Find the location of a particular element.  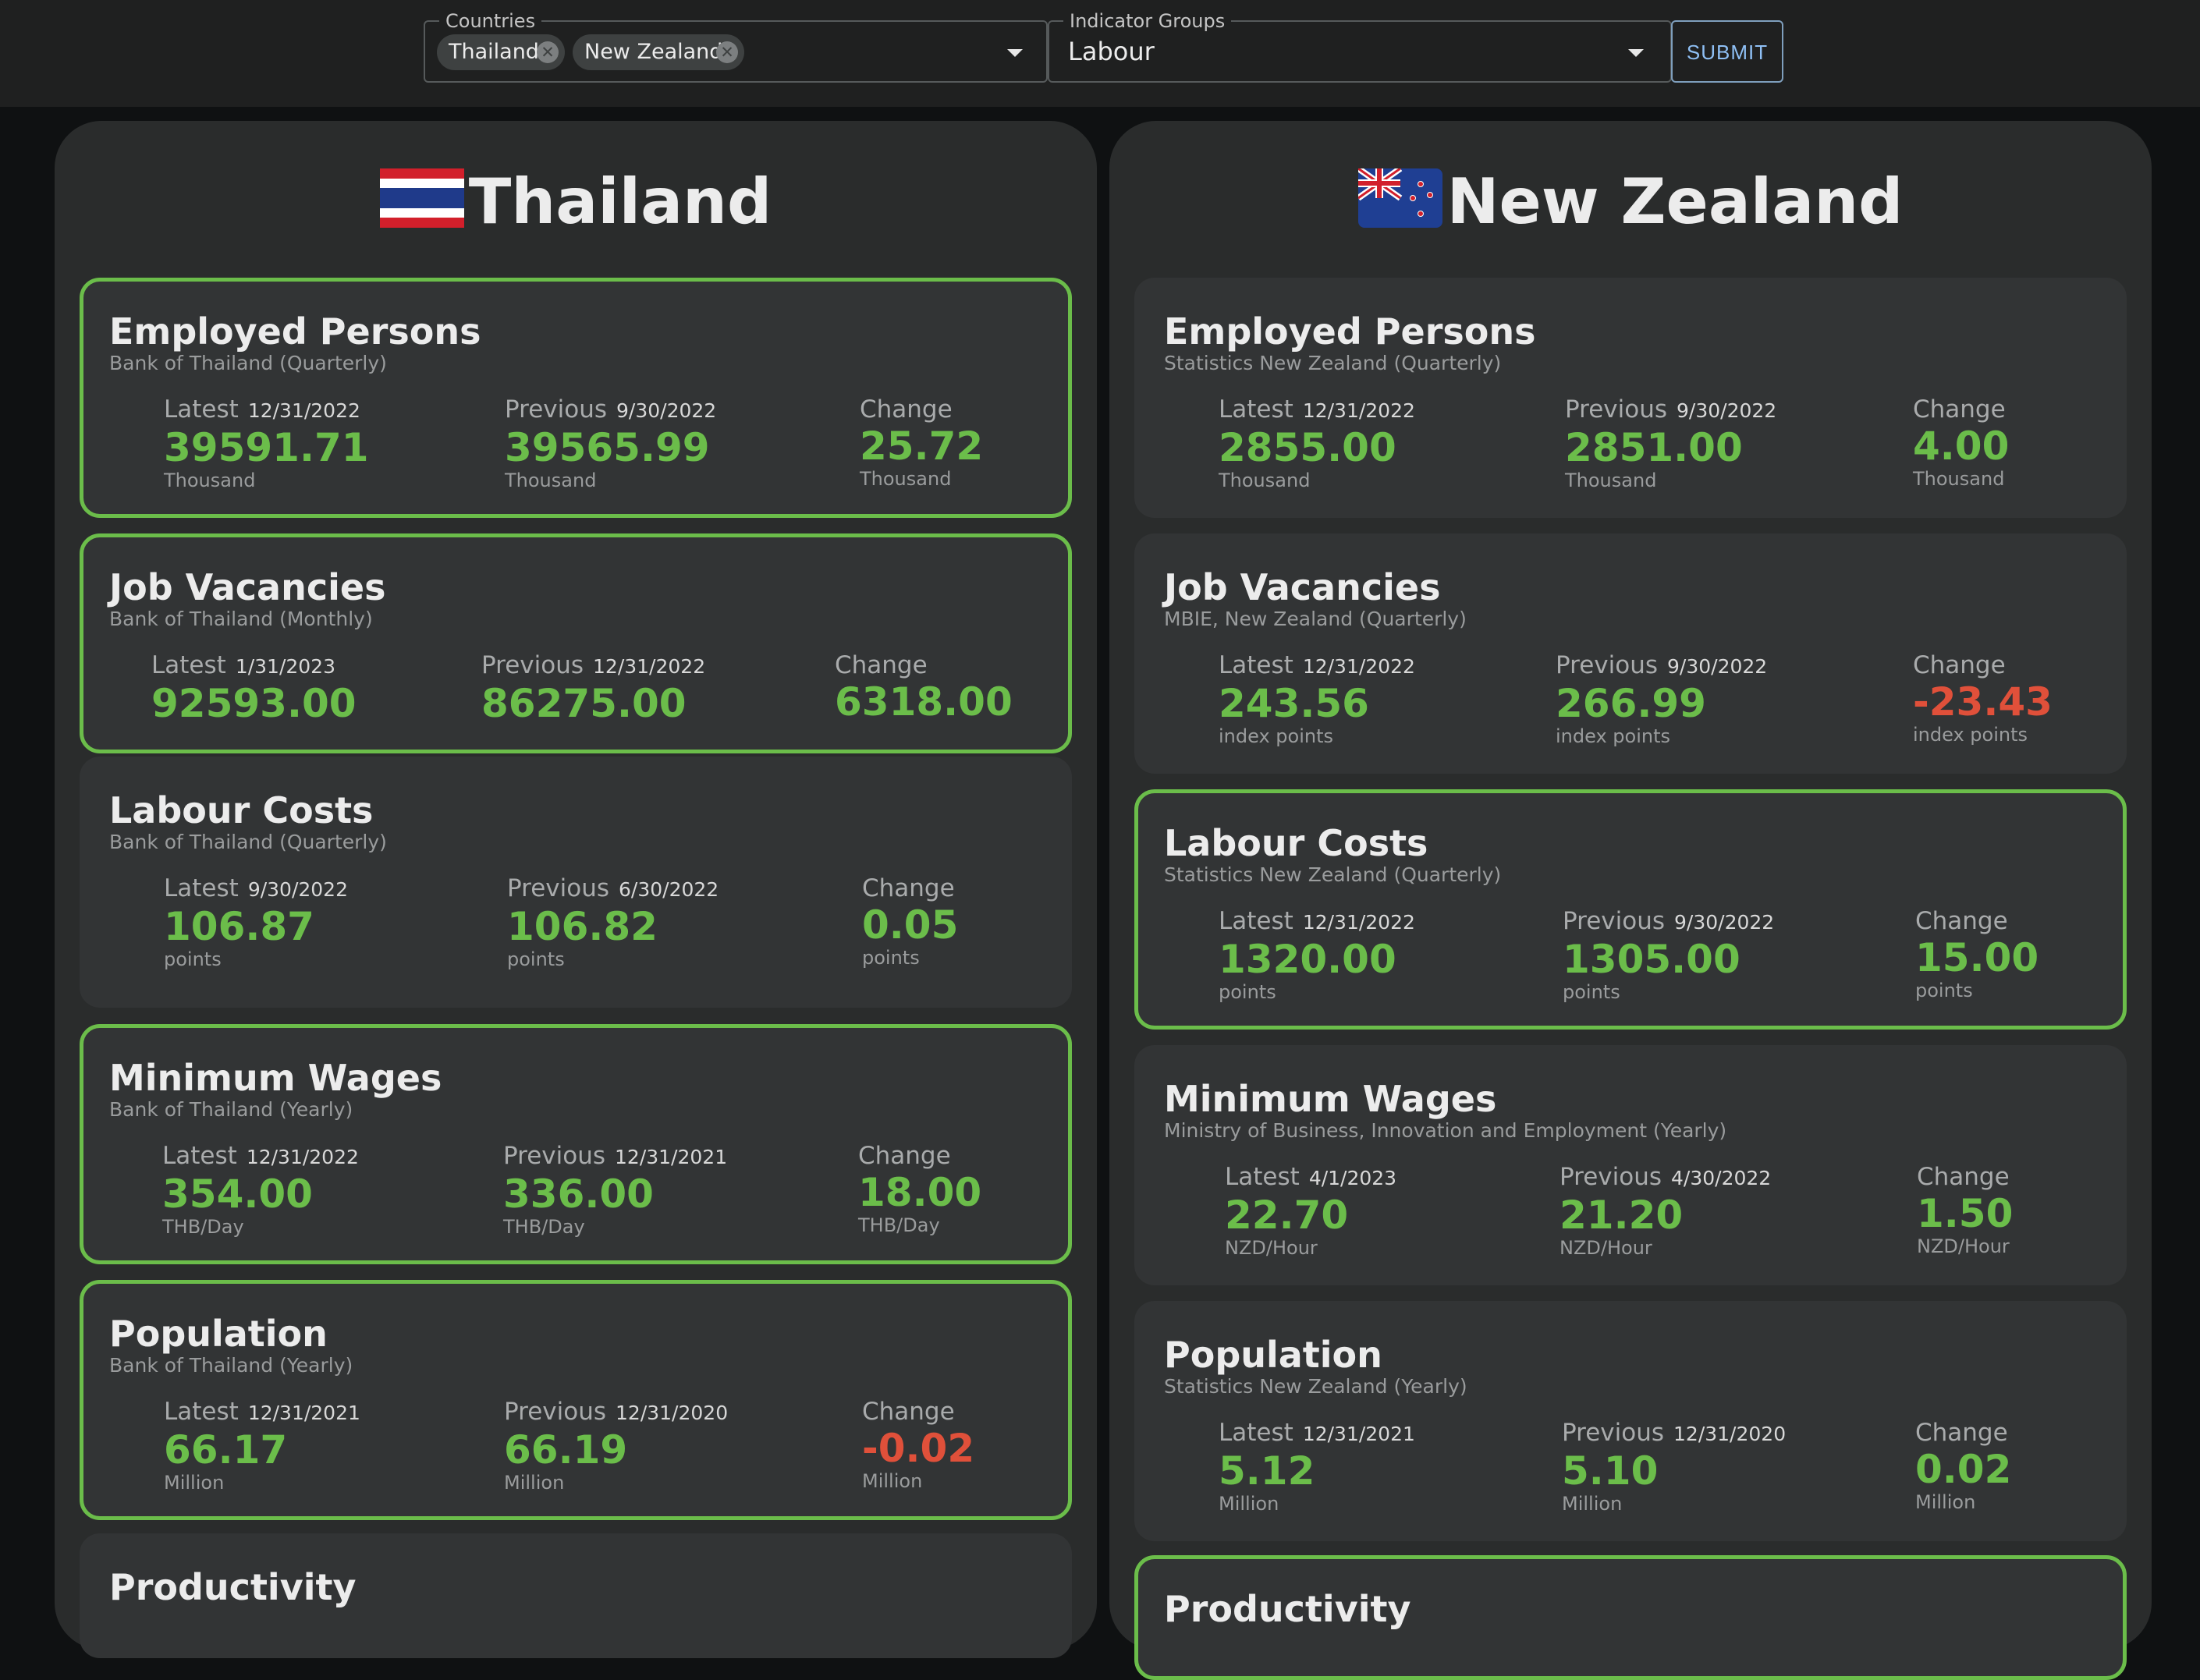

change-stat: Change 1.50 NZD/Hour is located at coordinates (1965, 1211).